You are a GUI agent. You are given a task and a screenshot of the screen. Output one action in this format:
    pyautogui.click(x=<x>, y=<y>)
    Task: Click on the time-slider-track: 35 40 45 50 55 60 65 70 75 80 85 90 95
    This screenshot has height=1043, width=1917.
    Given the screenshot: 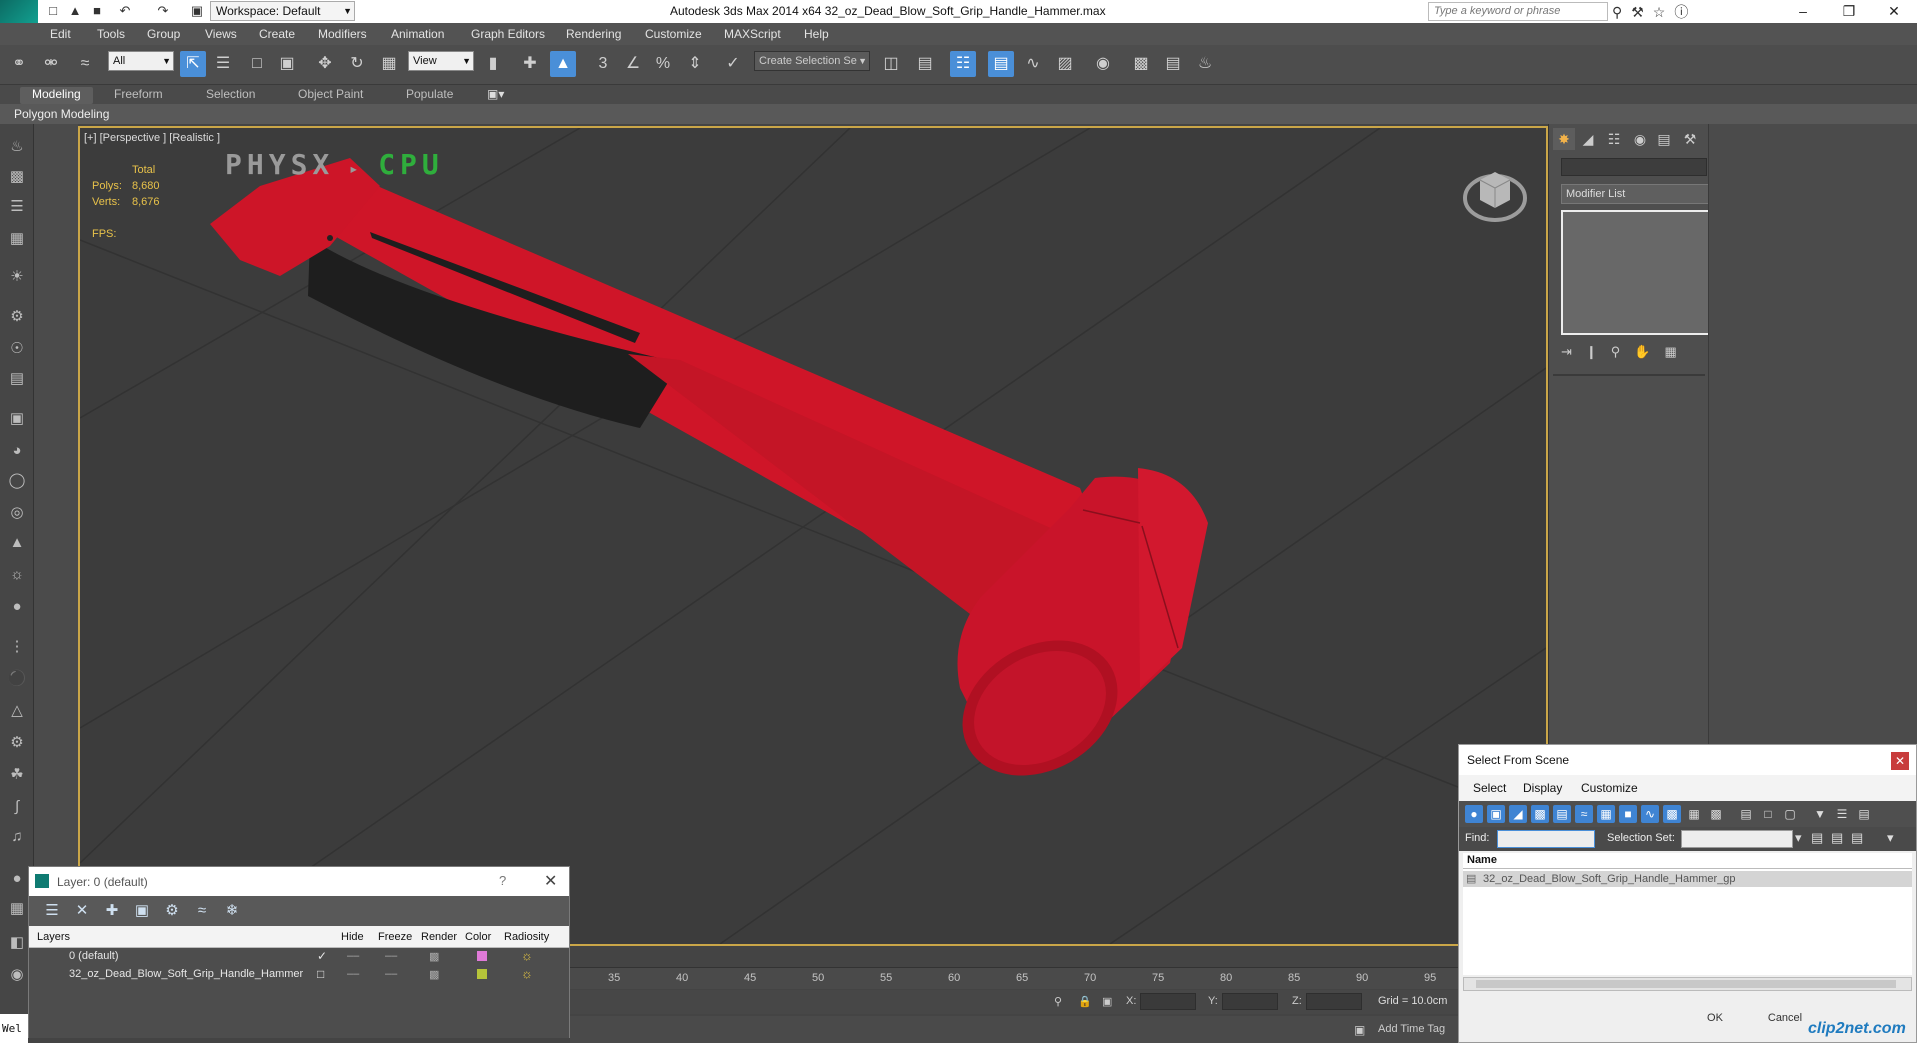 What is the action you would take?
    pyautogui.click(x=1015, y=978)
    